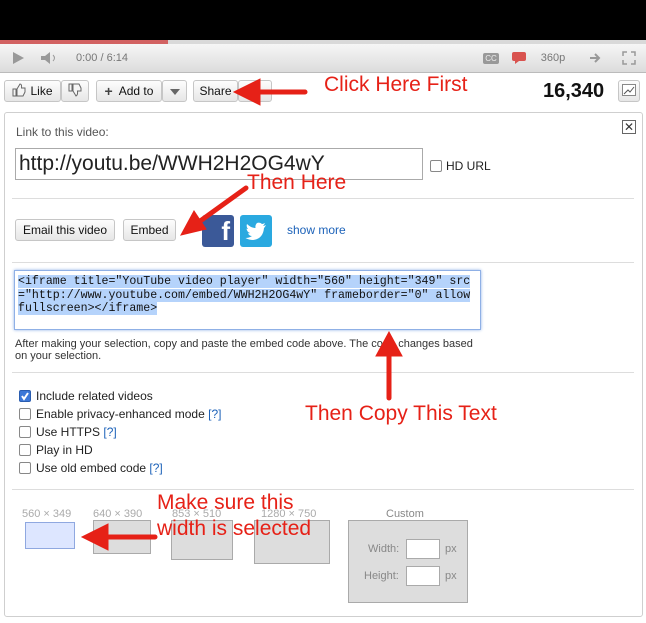  I want to click on arrow-to-embed, so click(214, 210).